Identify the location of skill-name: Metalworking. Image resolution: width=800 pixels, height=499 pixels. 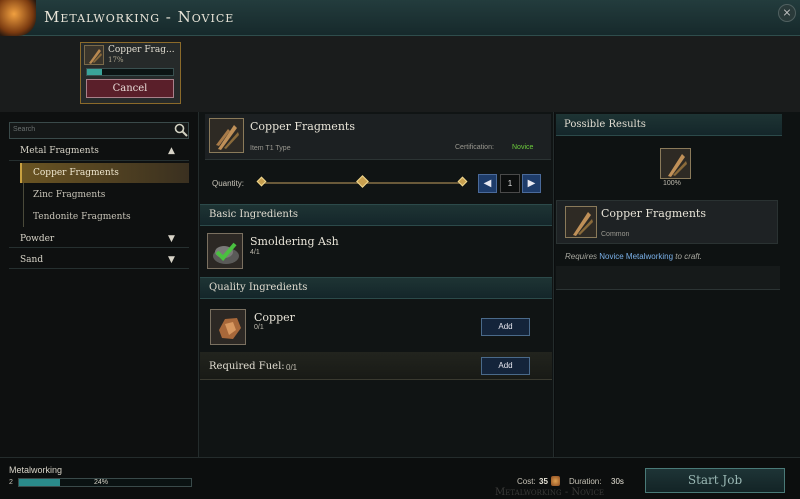
(36, 470).